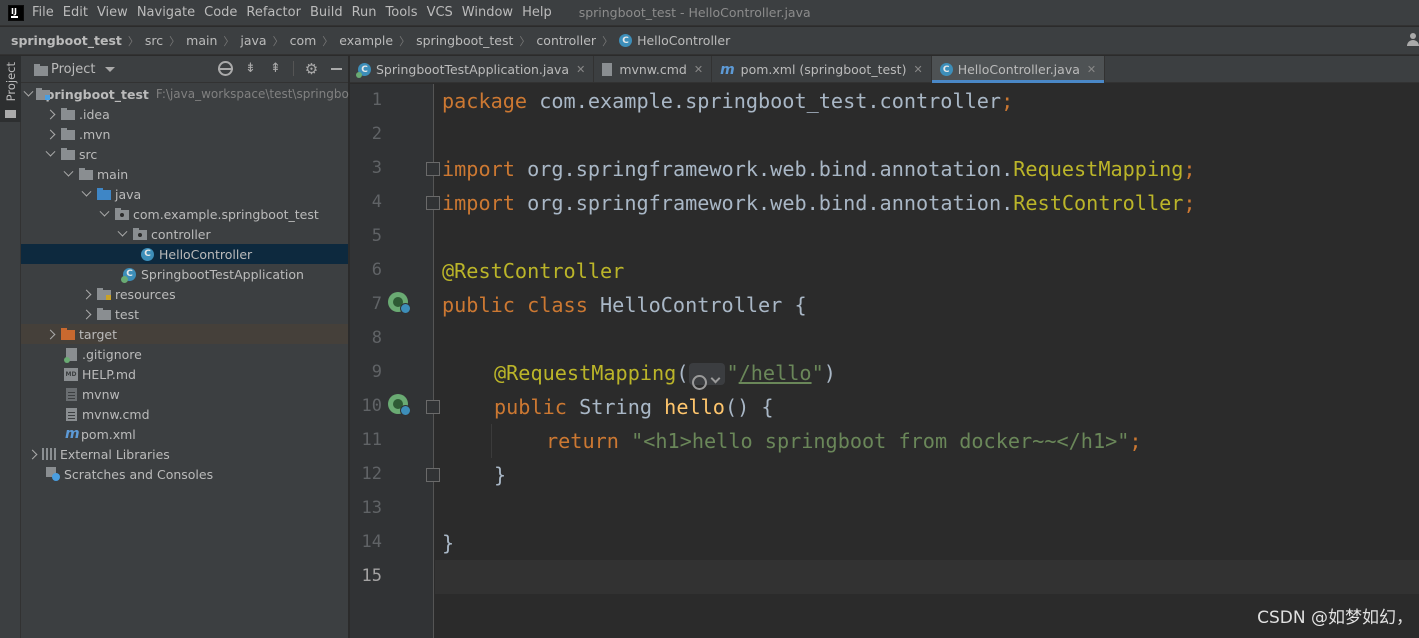 The height and width of the screenshot is (638, 1419). Describe the element at coordinates (220, 12) in the screenshot. I see `menu-code: Code` at that location.